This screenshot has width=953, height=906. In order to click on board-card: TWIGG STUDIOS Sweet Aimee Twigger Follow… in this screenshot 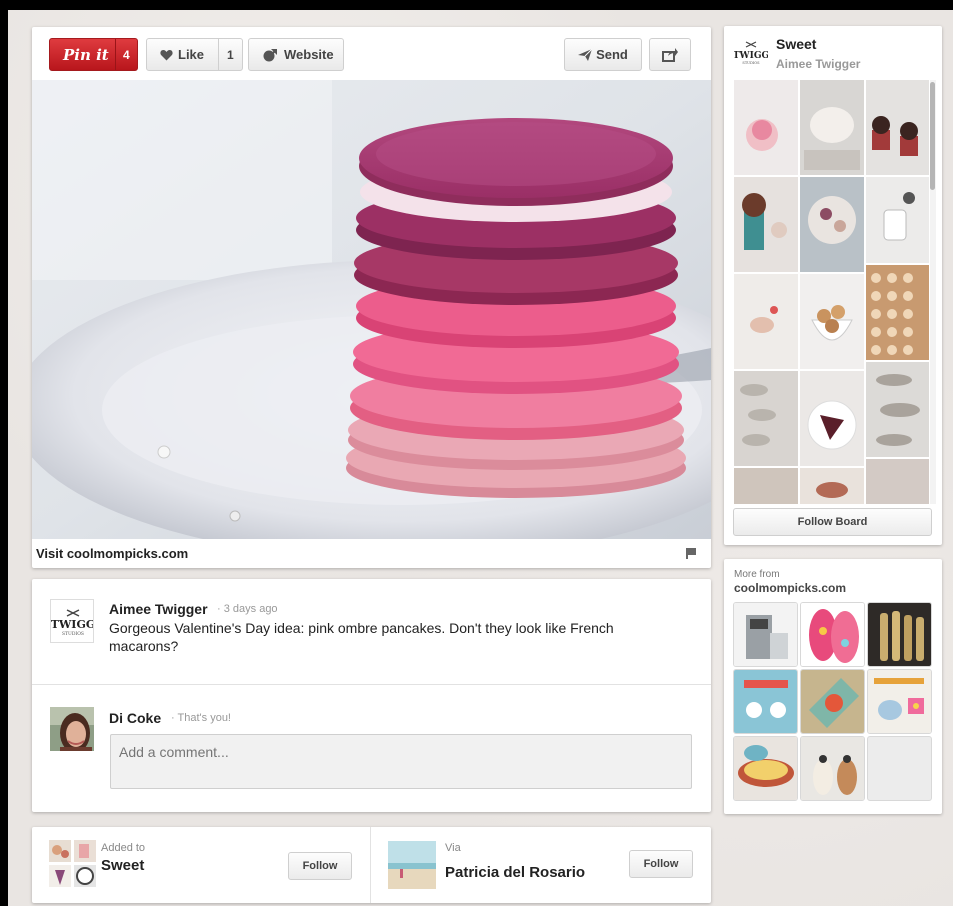, I will do `click(833, 285)`.